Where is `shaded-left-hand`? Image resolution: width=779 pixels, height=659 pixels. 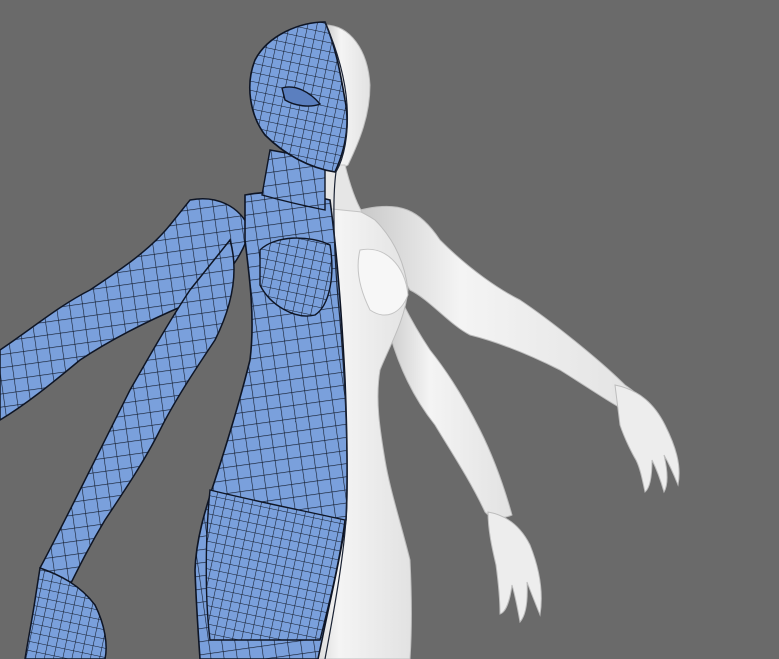
shaded-left-hand is located at coordinates (514, 567).